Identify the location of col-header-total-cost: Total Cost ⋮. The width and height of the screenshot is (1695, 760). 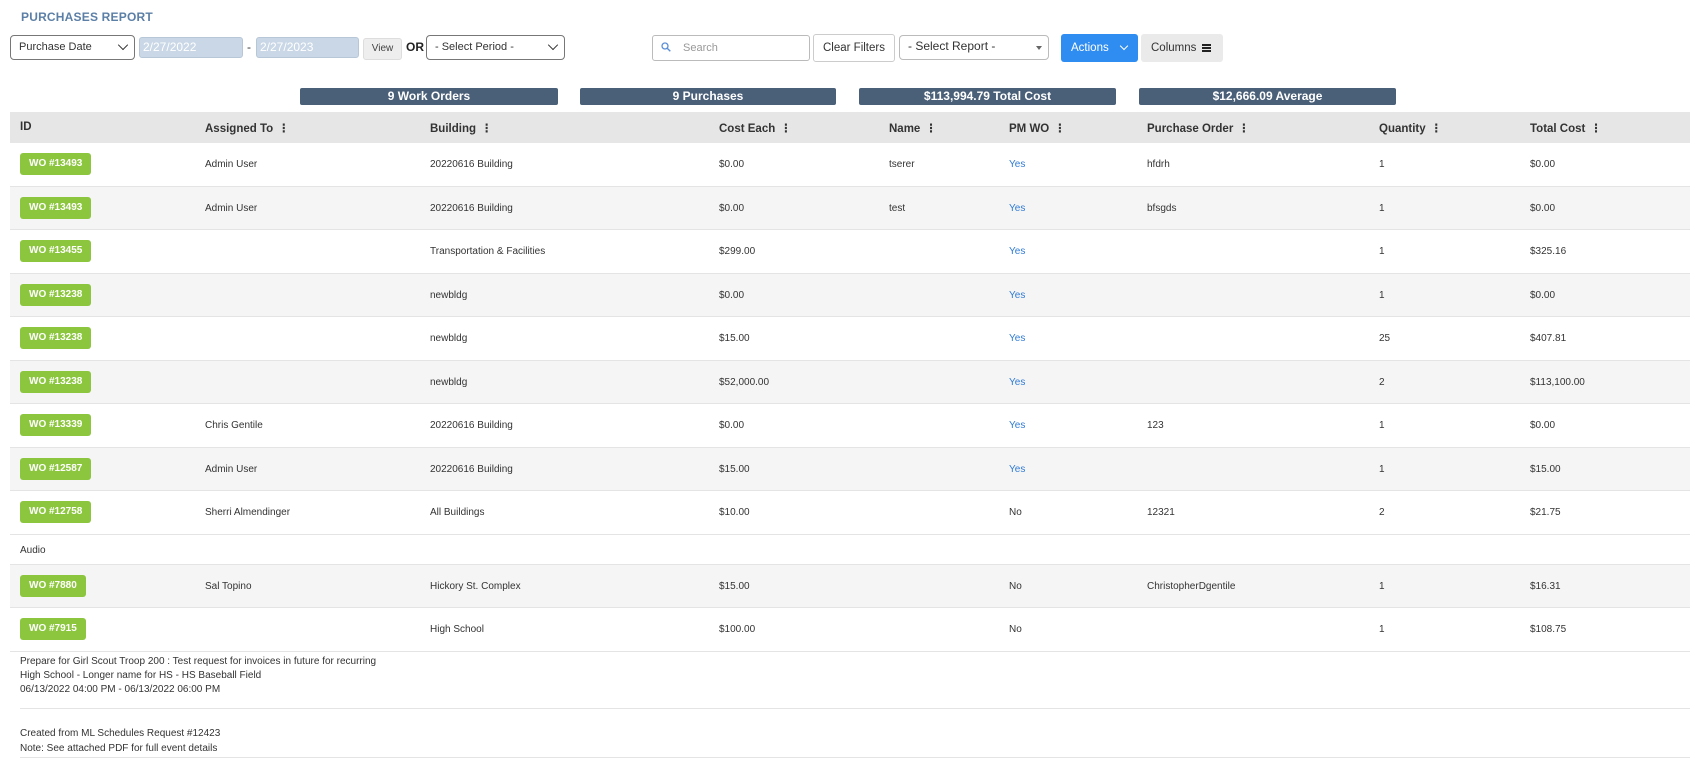
(1566, 128).